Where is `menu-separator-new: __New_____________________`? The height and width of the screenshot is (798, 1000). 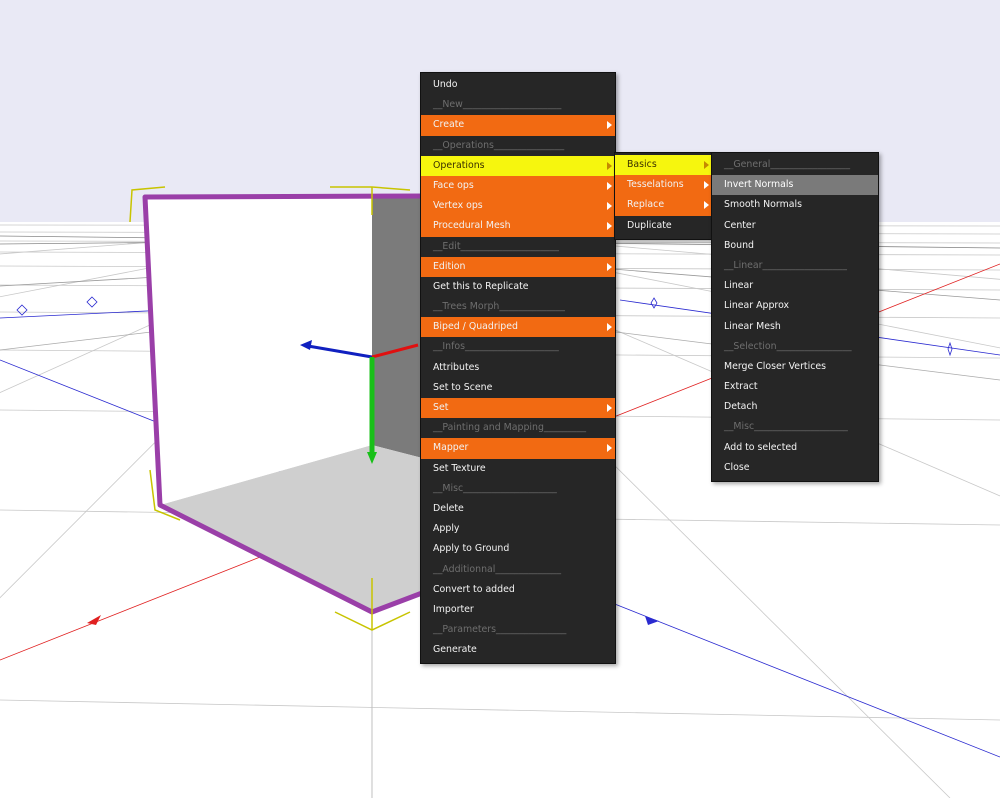
menu-separator-new: __New_____________________ is located at coordinates (518, 105).